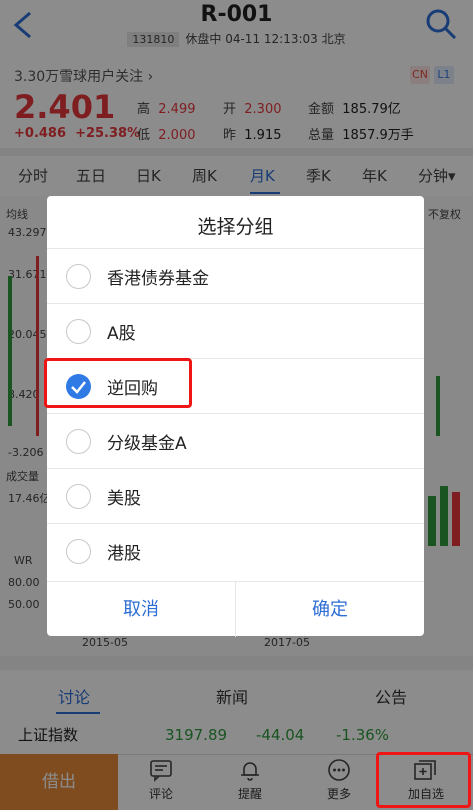 This screenshot has width=473, height=810. What do you see at coordinates (141, 609) in the screenshot?
I see `cancel-button: 取消` at bounding box center [141, 609].